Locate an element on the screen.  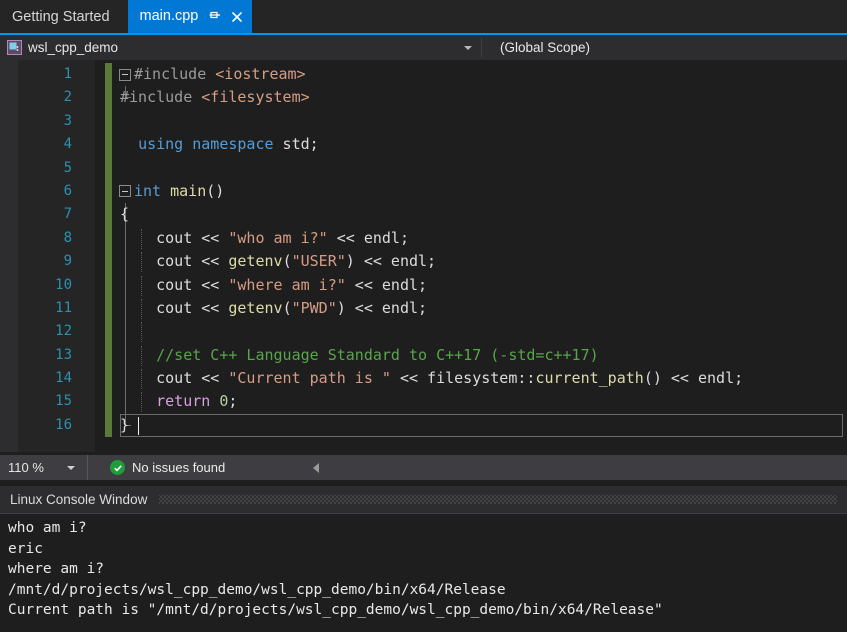
code-line: 15 return 0; is located at coordinates (423, 402).